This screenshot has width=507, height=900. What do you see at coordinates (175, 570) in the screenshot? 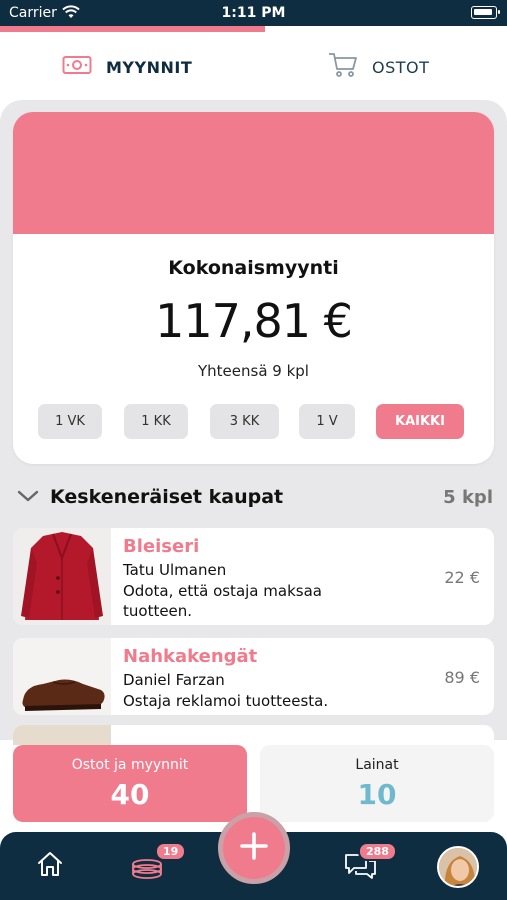
I see `buyer-name: Tatu Ulmanen` at bounding box center [175, 570].